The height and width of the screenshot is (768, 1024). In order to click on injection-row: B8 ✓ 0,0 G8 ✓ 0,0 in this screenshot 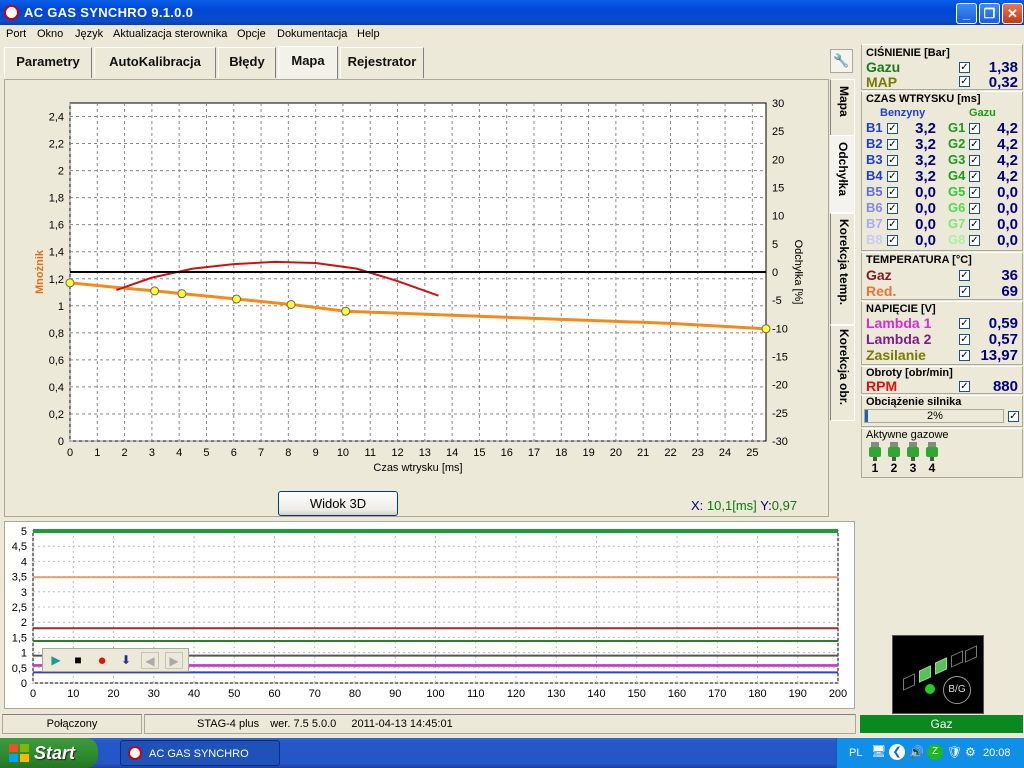, I will do `click(942, 240)`.